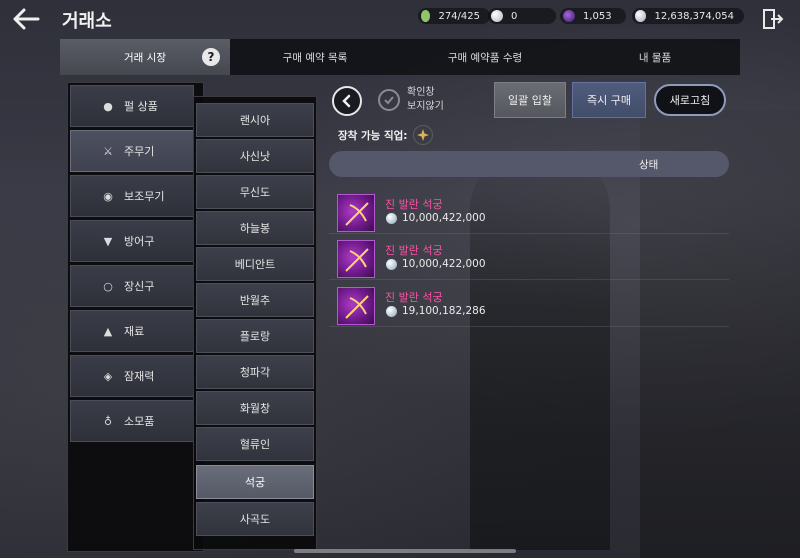  I want to click on subcategory-item: 베디안트, so click(255, 264).